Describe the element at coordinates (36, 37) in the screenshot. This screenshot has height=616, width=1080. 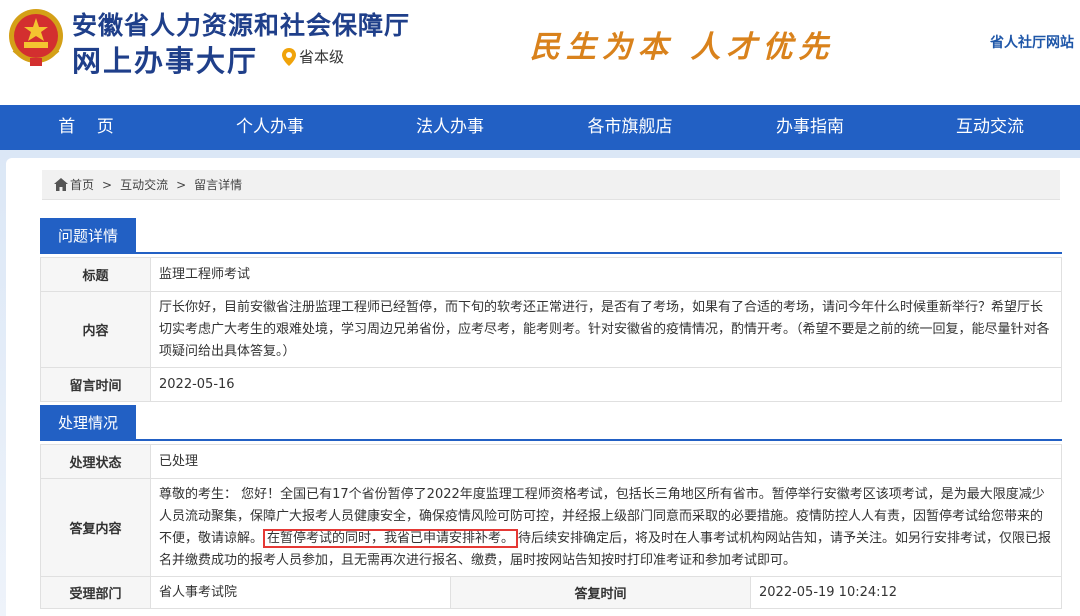
I see `national-emblem-icon` at that location.